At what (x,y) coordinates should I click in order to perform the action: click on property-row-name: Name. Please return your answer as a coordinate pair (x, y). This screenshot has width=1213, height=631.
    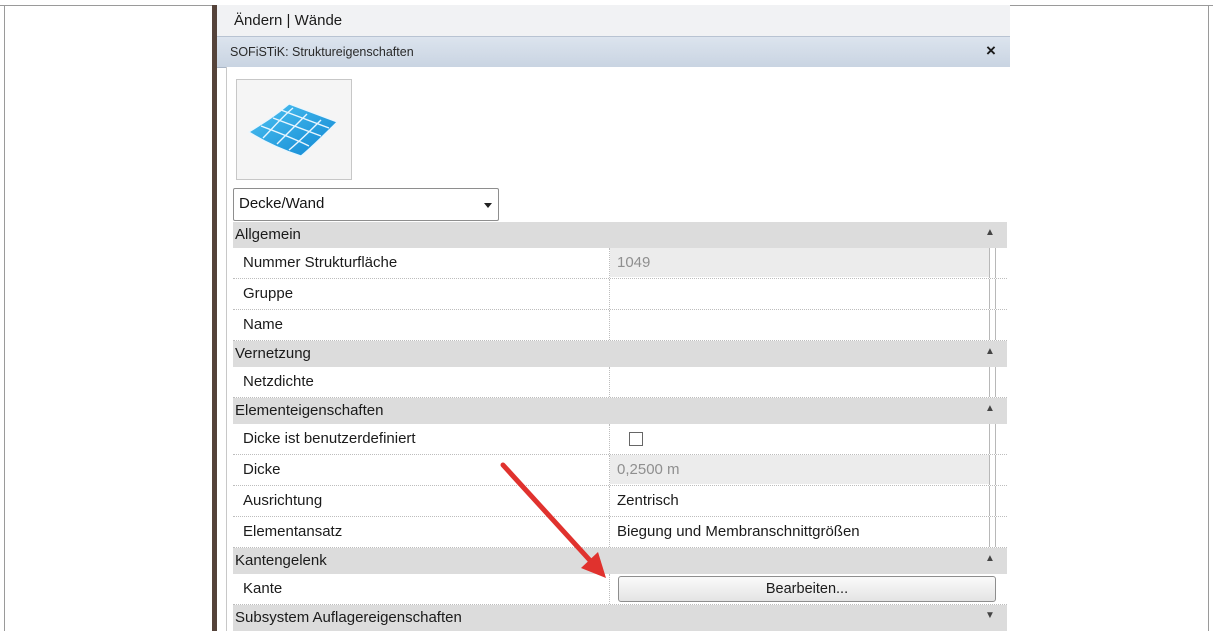
    Looking at the image, I should click on (620, 325).